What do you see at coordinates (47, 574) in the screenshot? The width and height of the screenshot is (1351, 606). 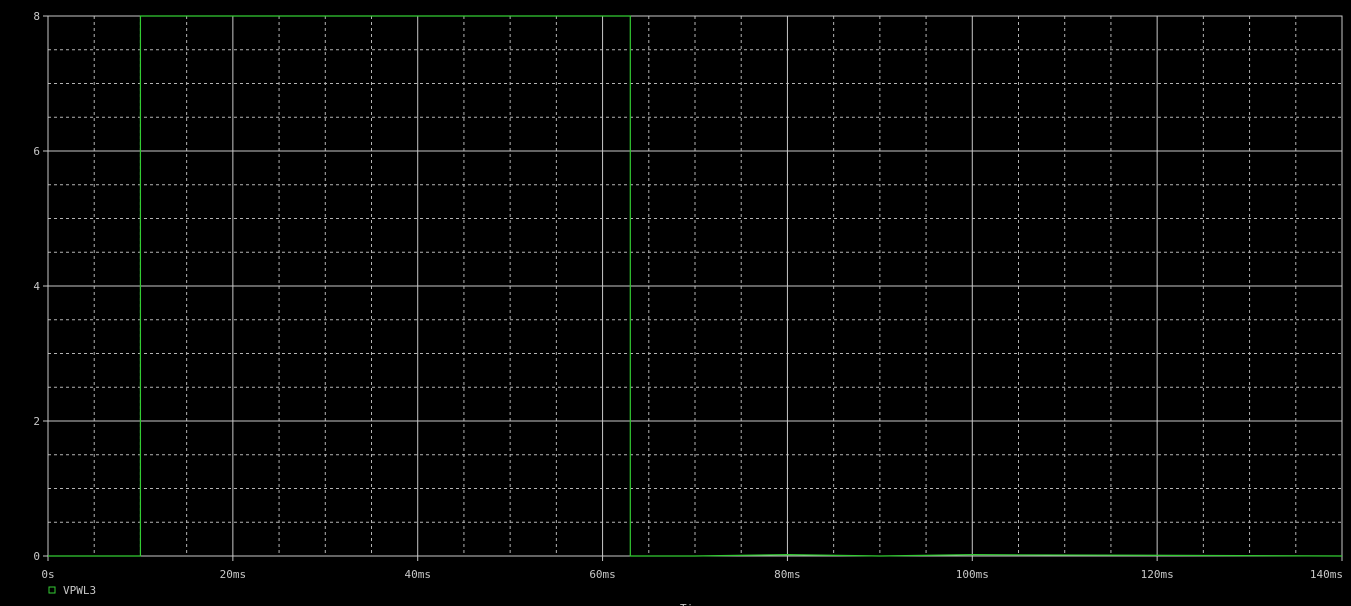 I see `x-tick-label: 0s` at bounding box center [47, 574].